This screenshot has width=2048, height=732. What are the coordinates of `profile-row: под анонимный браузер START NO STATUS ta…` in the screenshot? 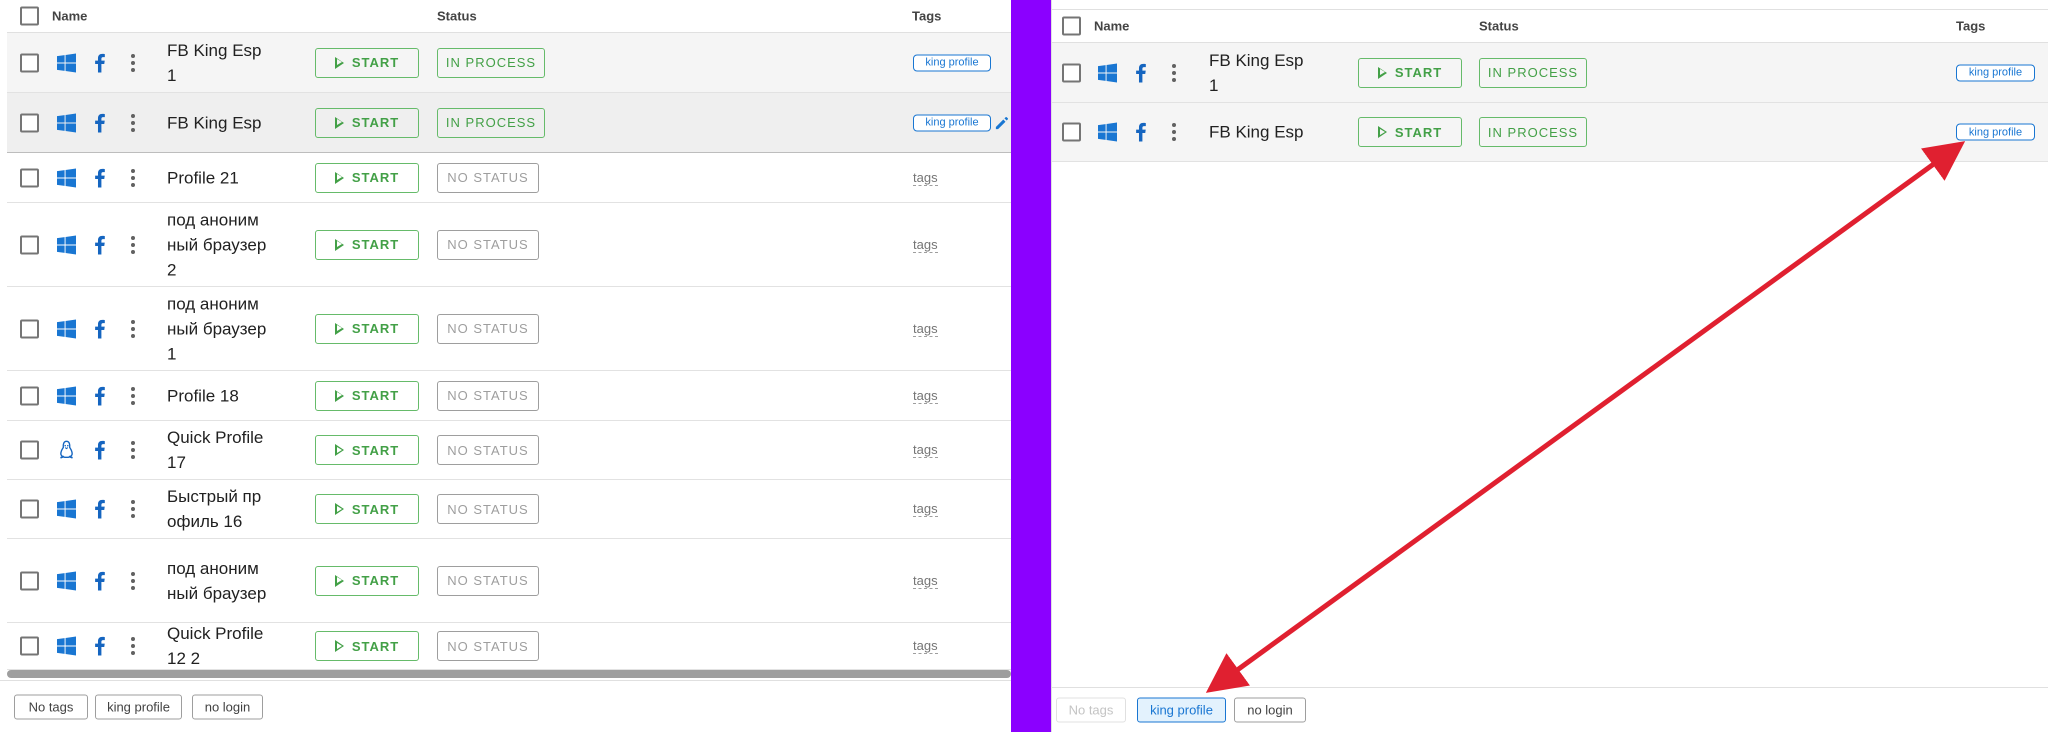 It's located at (509, 581).